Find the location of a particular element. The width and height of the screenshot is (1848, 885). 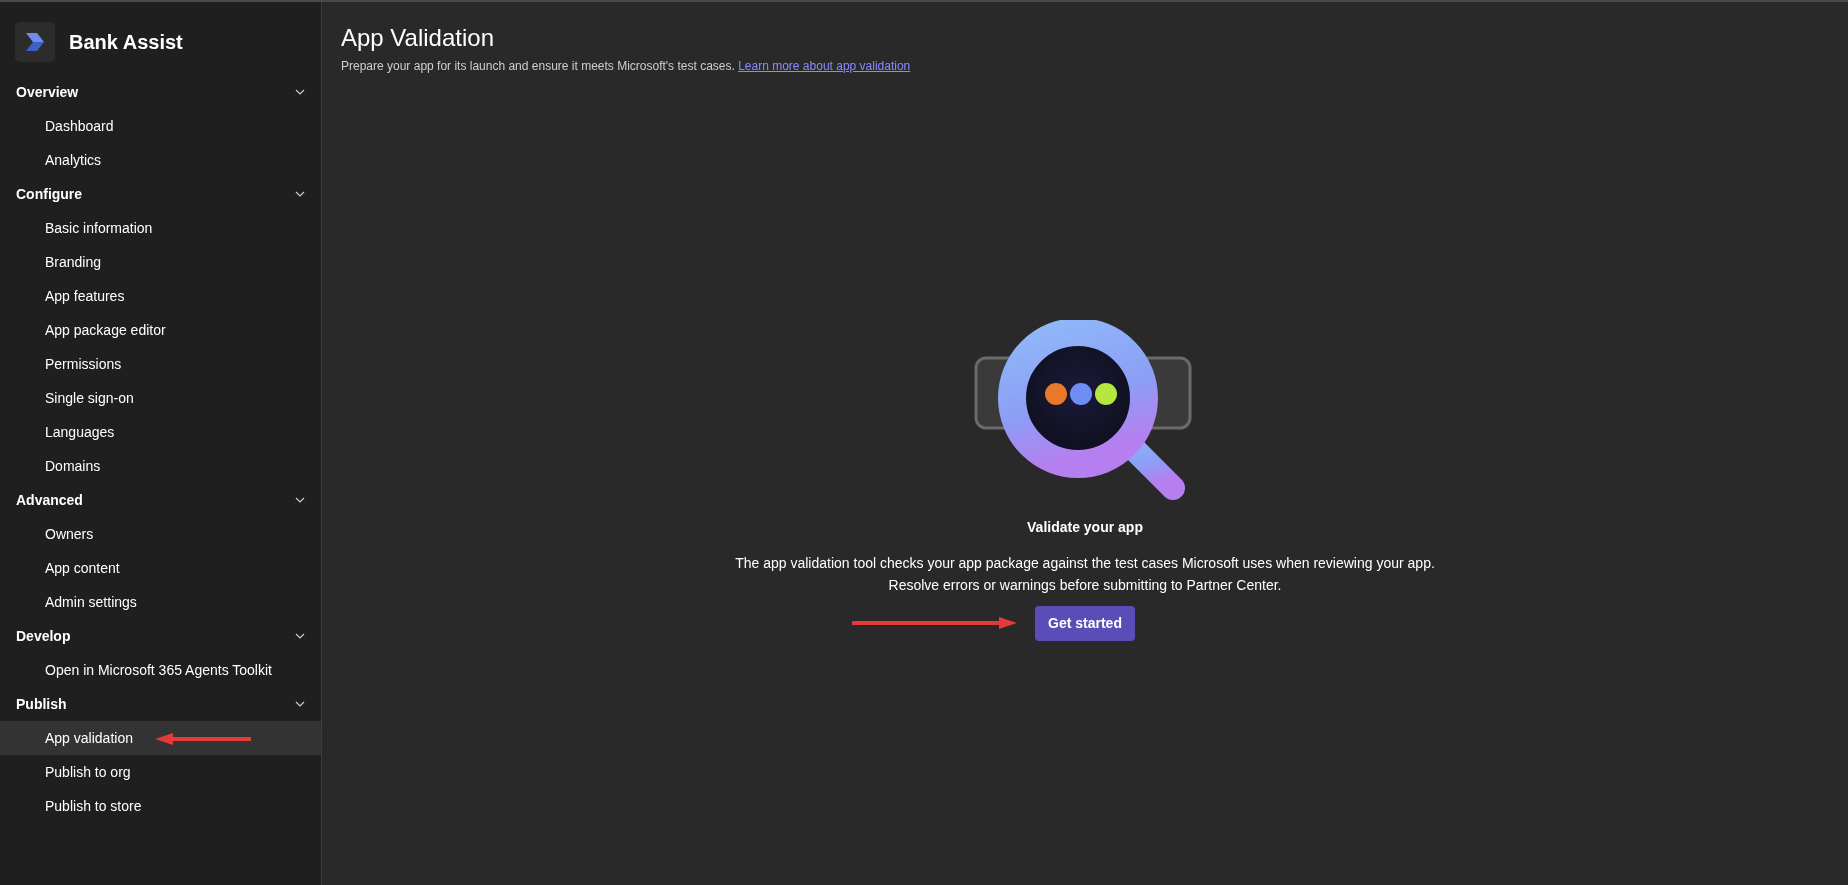

sidebar-item: Branding is located at coordinates (160, 262).